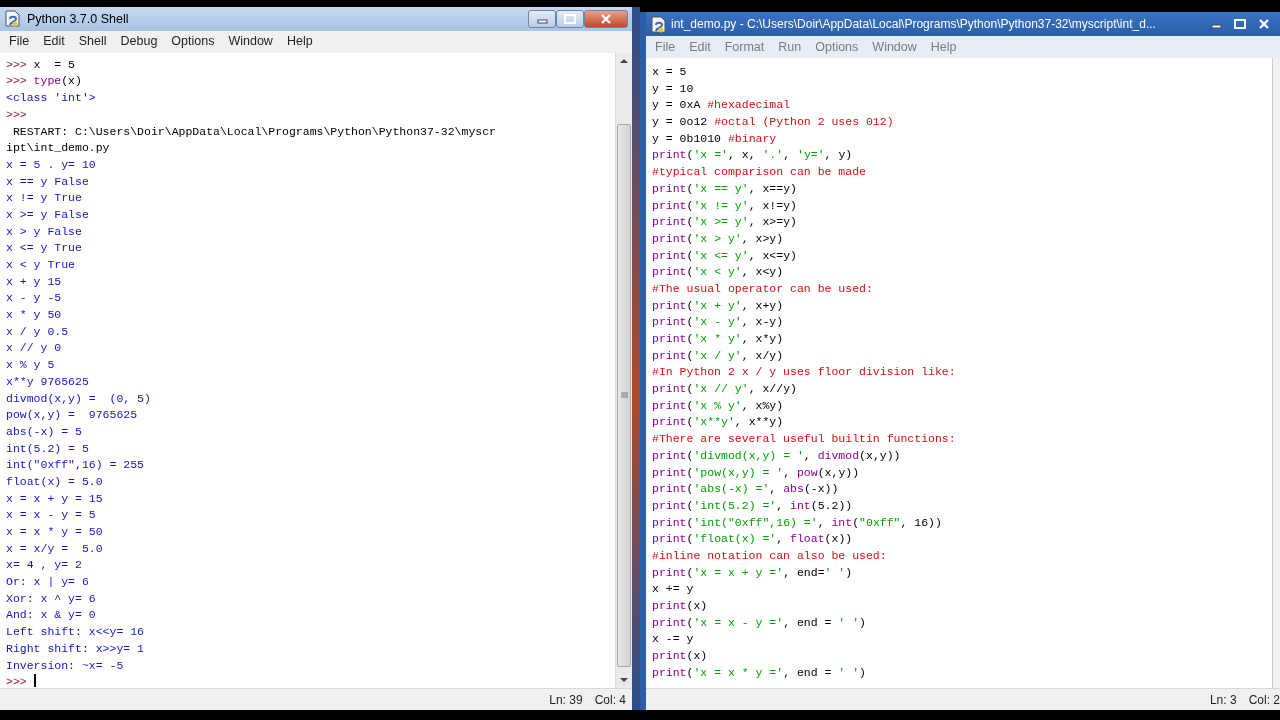  Describe the element at coordinates (718, 305) in the screenshot. I see `code-line: print('x + y', x+y)` at that location.